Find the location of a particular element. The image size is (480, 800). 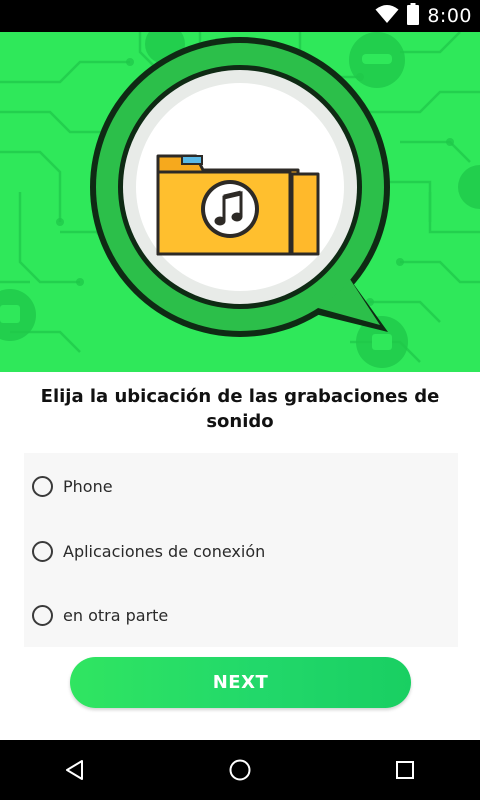

option-elsewhere: en otra parte is located at coordinates (100, 615).